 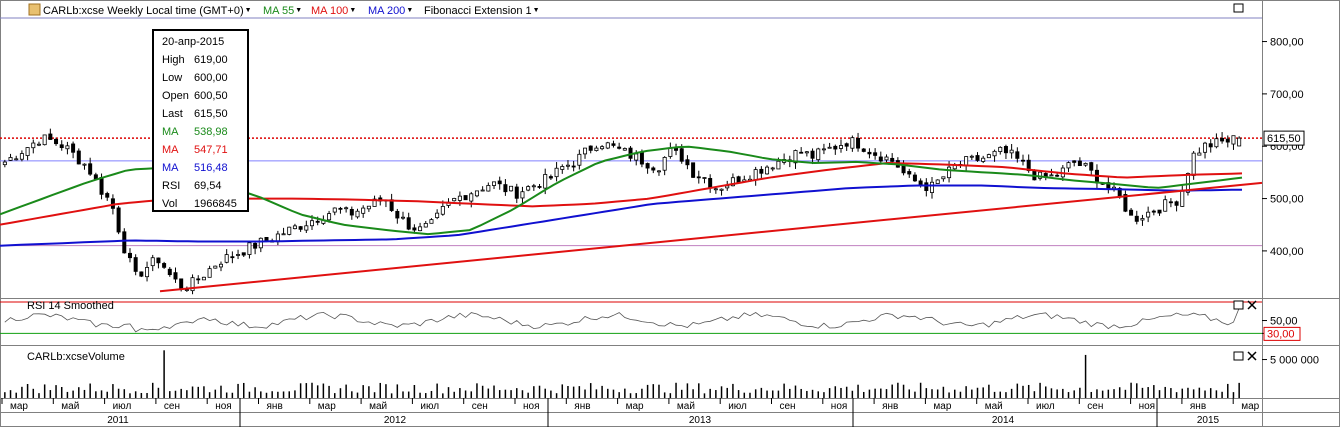 What do you see at coordinates (122, 406) in the screenshot?
I see `x-month-label: июл` at bounding box center [122, 406].